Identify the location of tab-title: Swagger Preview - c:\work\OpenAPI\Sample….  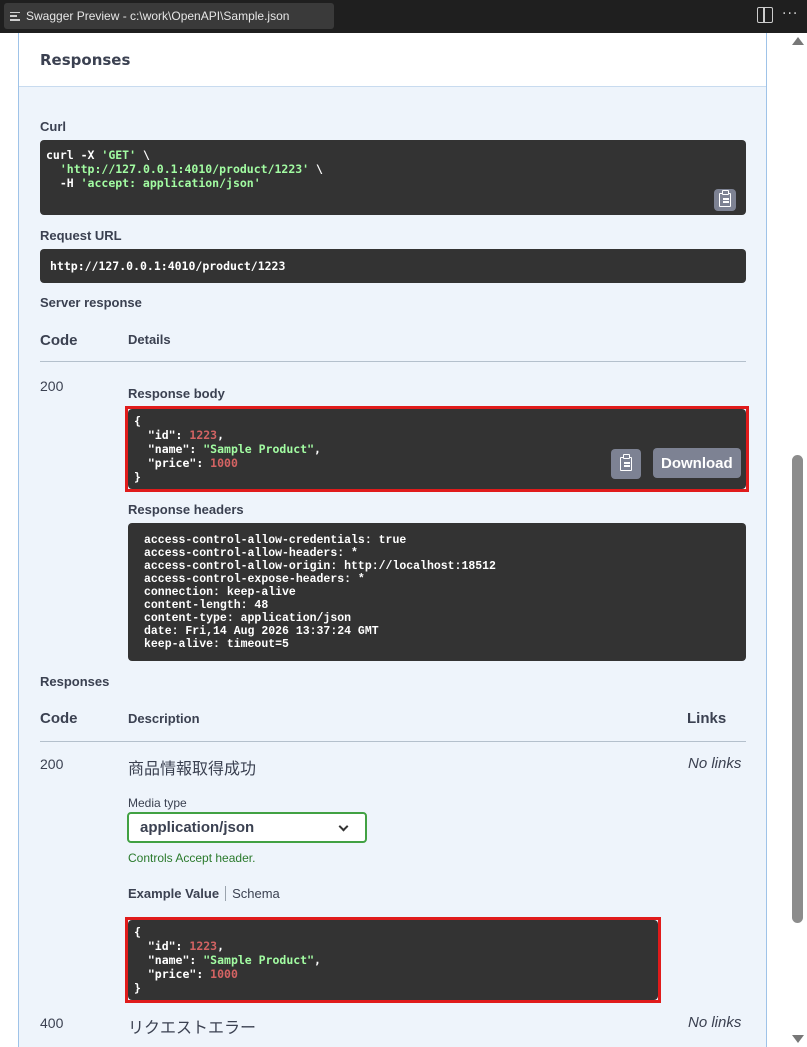
(158, 16).